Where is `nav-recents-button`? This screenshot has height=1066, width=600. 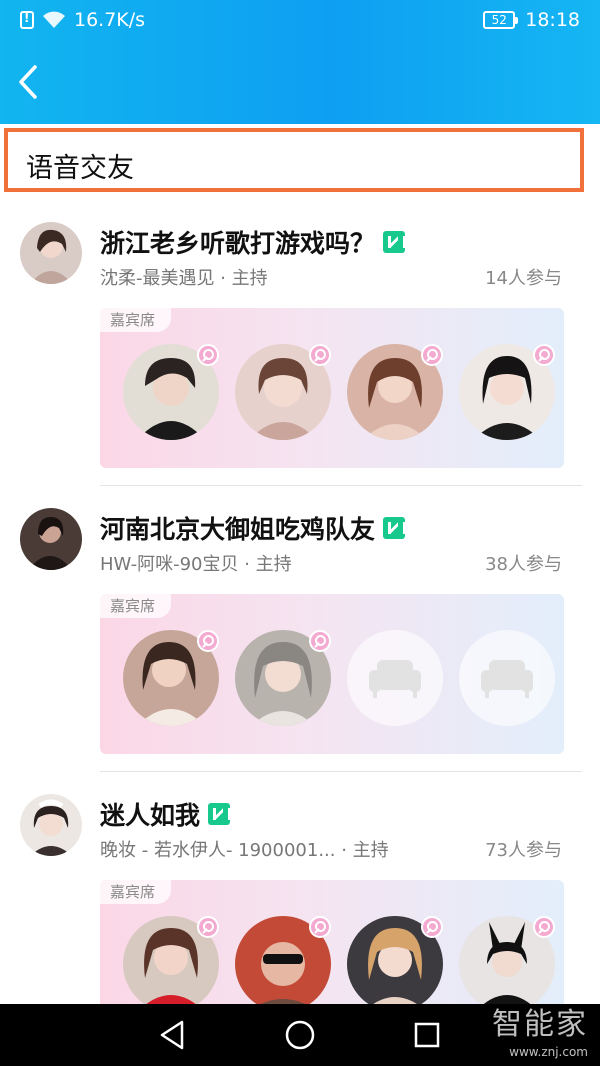
nav-recents-button is located at coordinates (427, 1035).